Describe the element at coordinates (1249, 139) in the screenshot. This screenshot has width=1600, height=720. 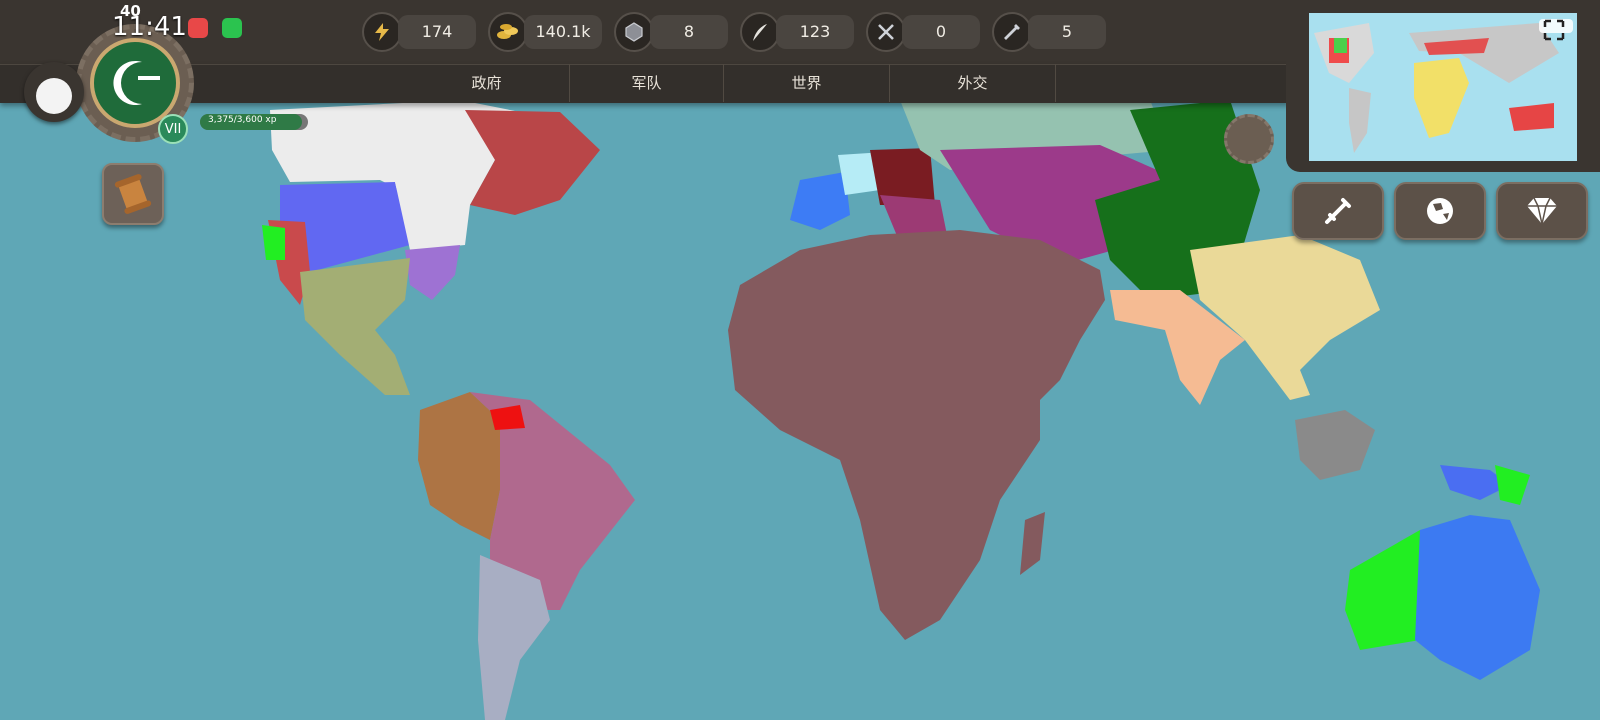
I see `settings-gear-button` at that location.